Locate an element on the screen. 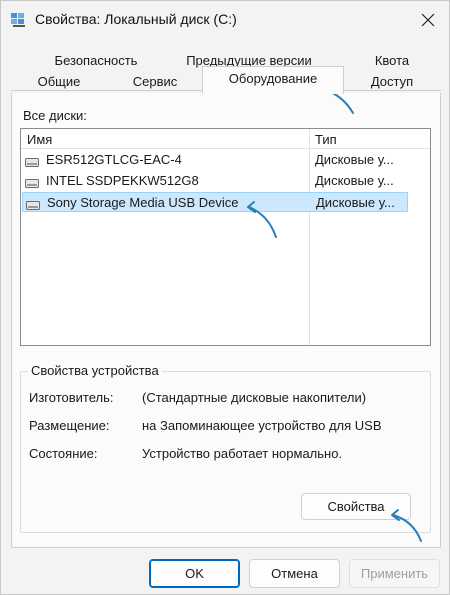 The image size is (450, 595). tab-hardware: Оборудование is located at coordinates (273, 80).